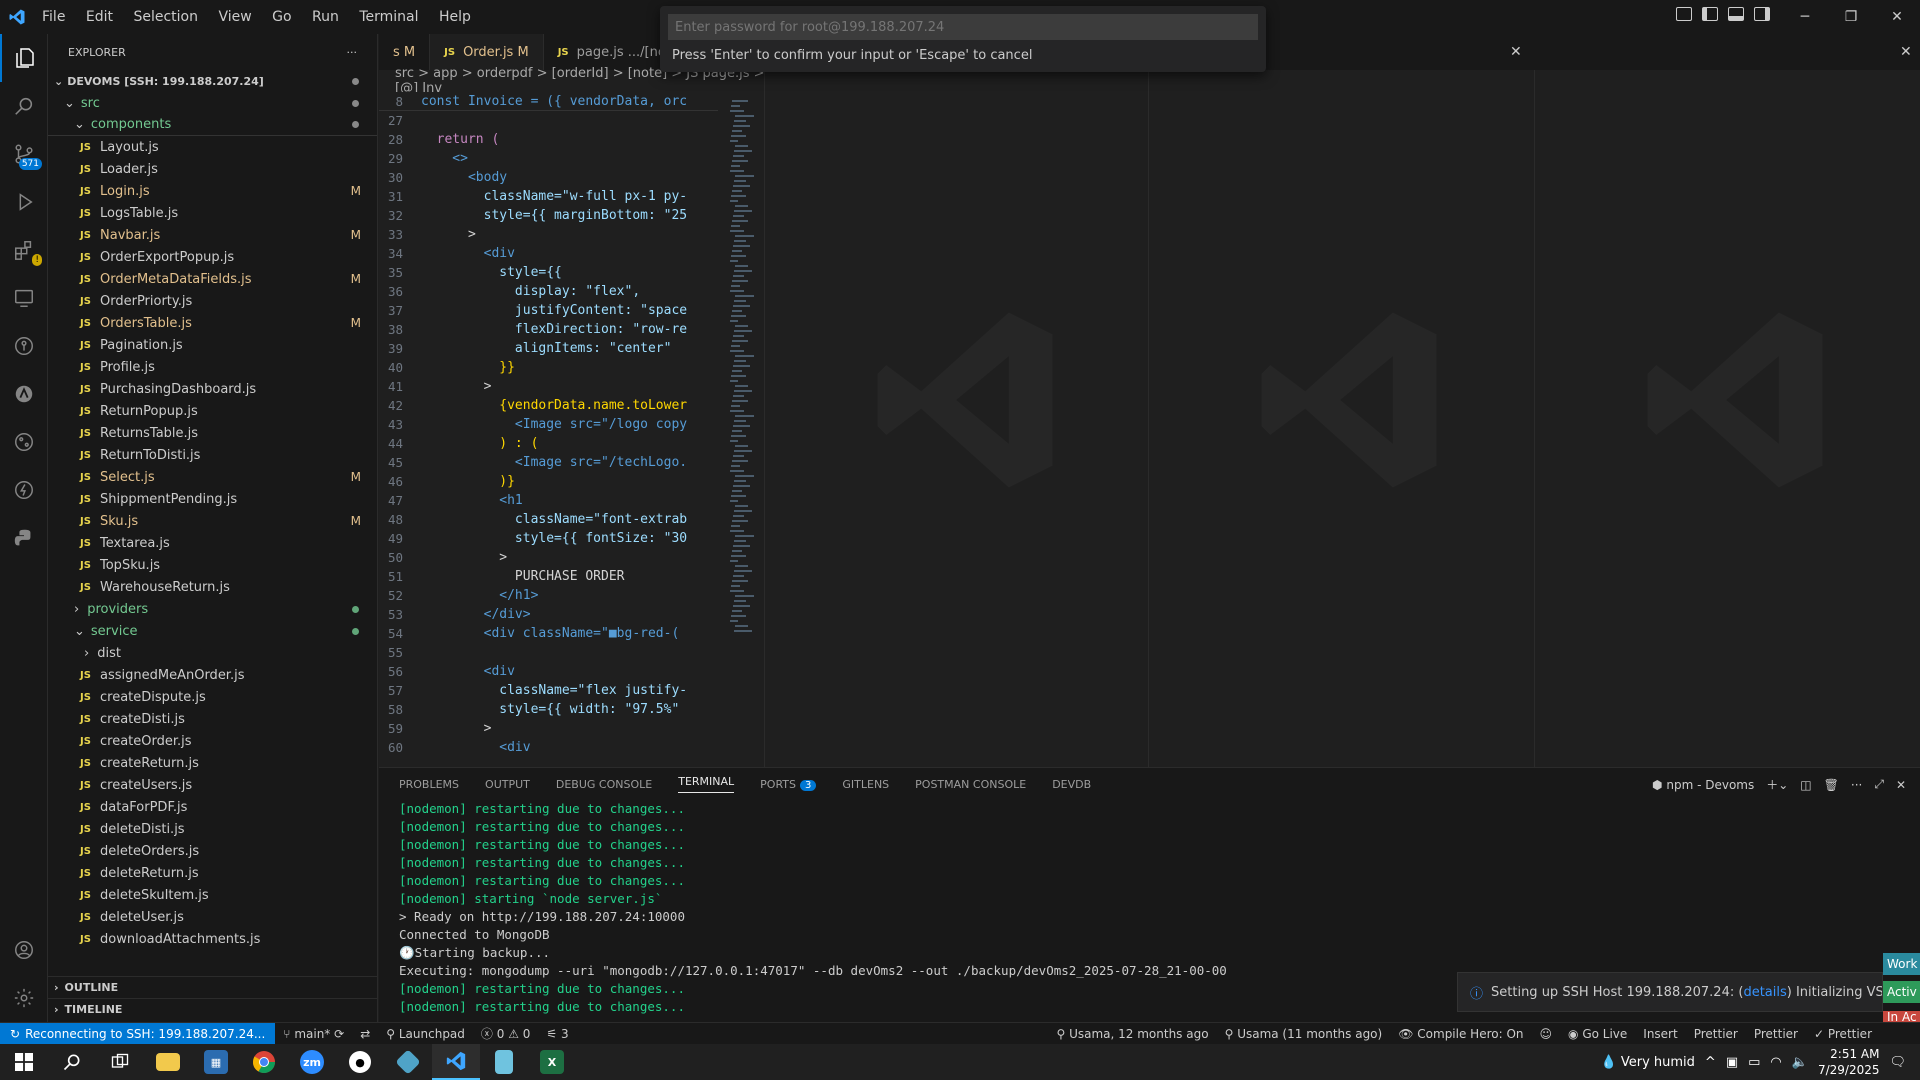  What do you see at coordinates (212, 939) in the screenshot?
I see `file-item: JS downloadAttachments.js` at bounding box center [212, 939].